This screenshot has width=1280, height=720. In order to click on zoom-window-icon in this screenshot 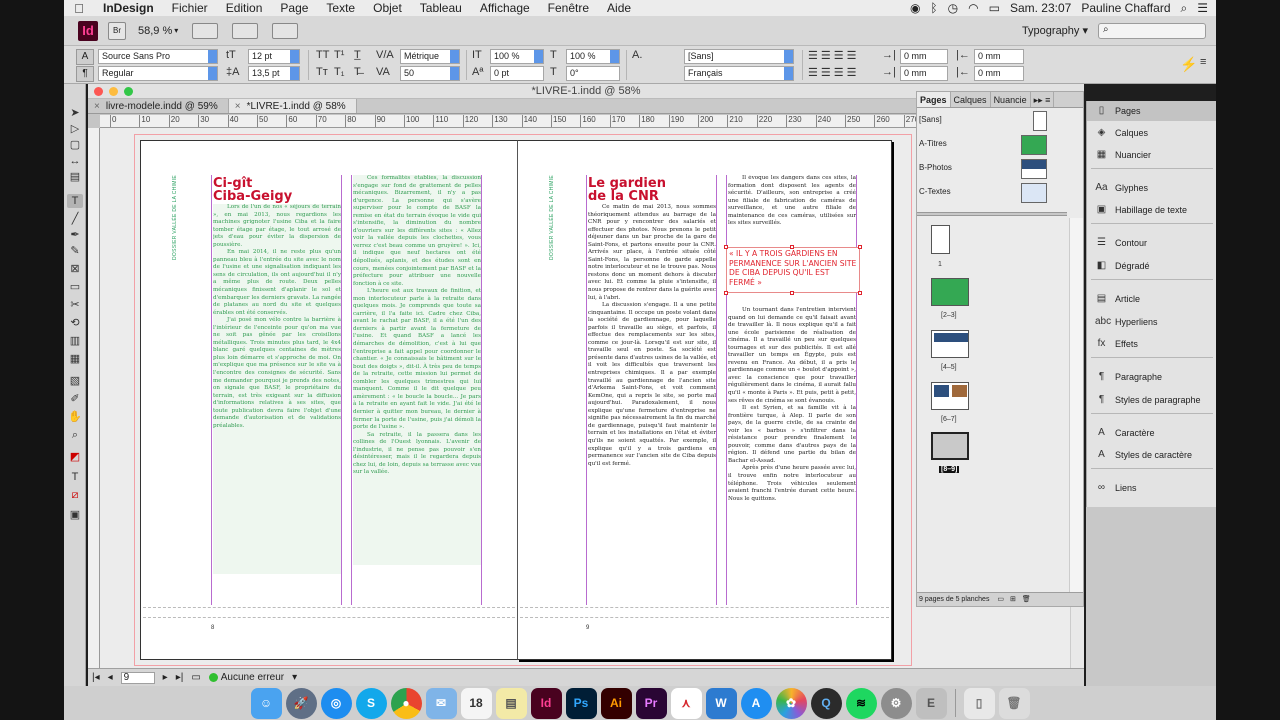, I will do `click(128, 91)`.